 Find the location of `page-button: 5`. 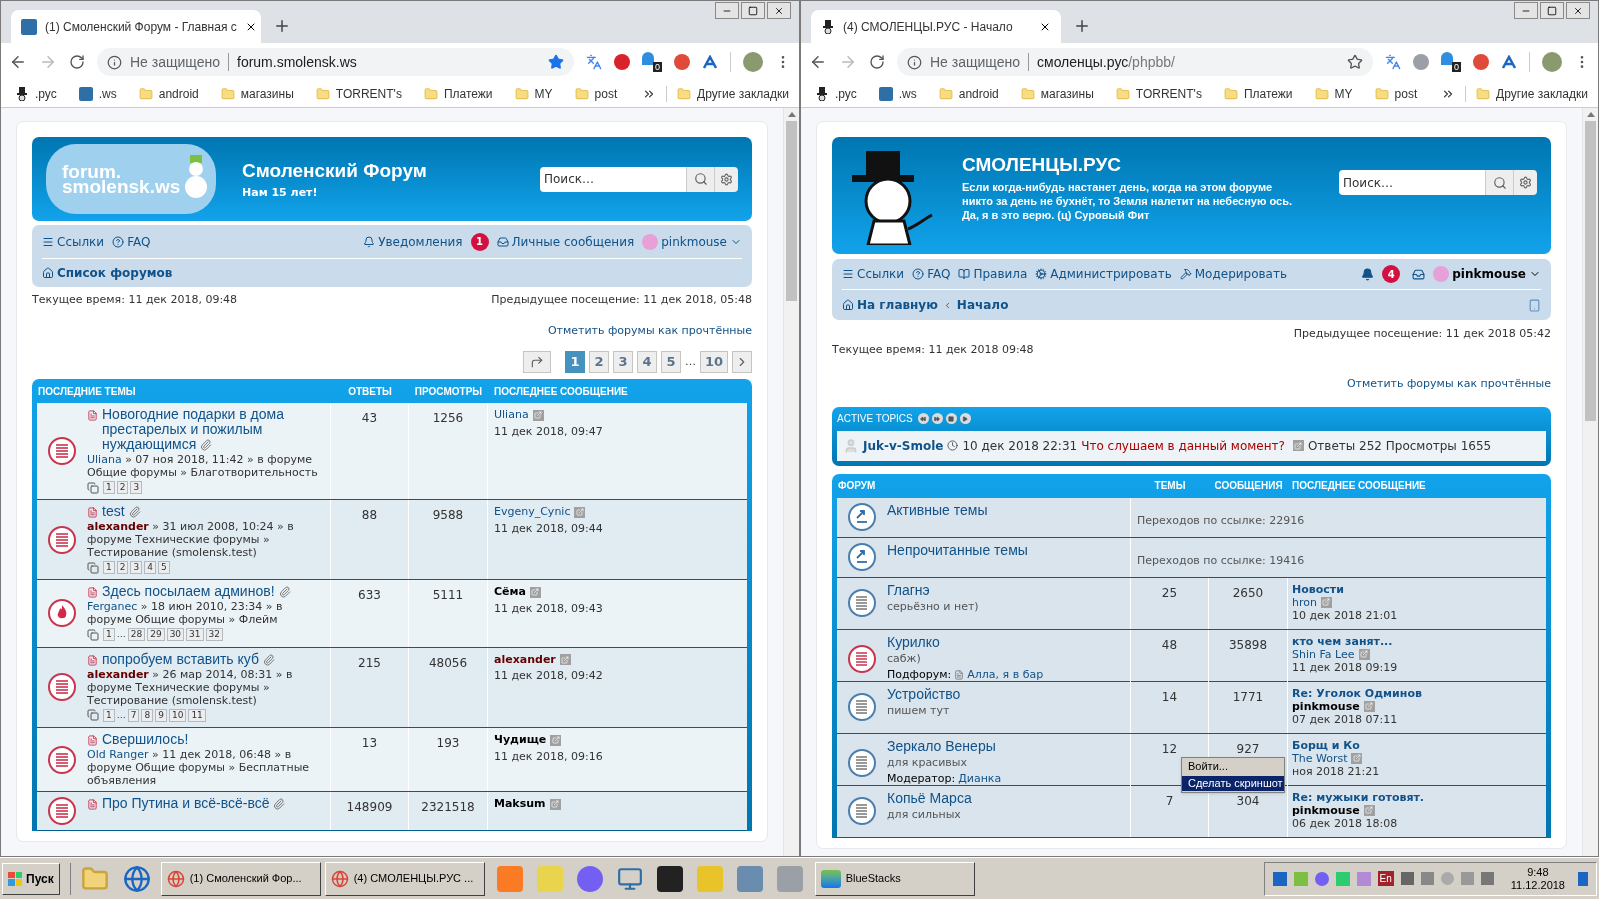

page-button: 5 is located at coordinates (670, 362).